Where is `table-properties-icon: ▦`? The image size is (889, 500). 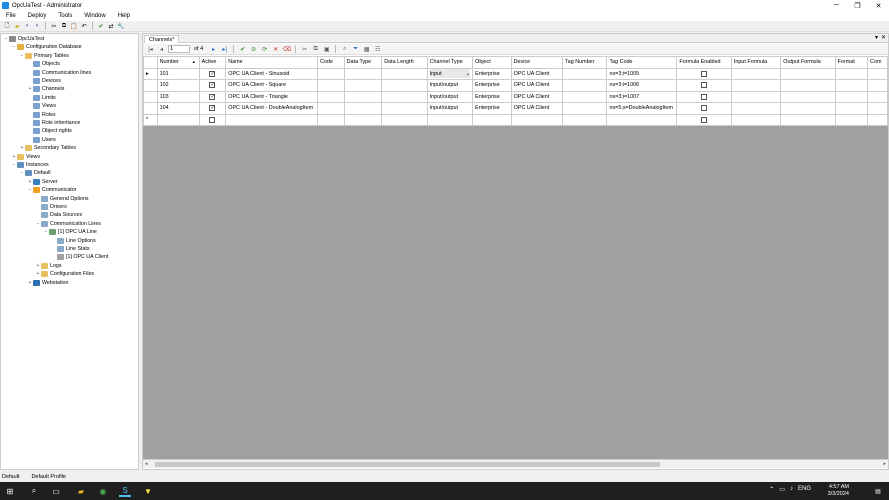
table-properties-icon: ▦ is located at coordinates (366, 49).